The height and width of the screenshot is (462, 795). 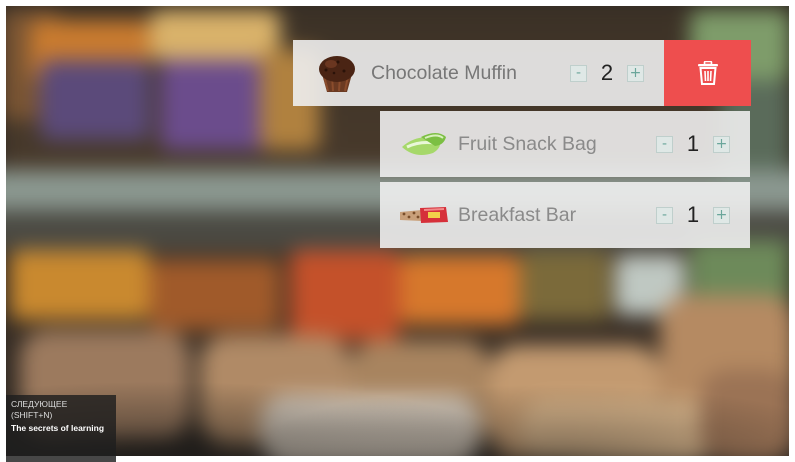 I want to click on cart-item-chocolate-muffin: Chocolate Muffin - 2 +, so click(x=478, y=73).